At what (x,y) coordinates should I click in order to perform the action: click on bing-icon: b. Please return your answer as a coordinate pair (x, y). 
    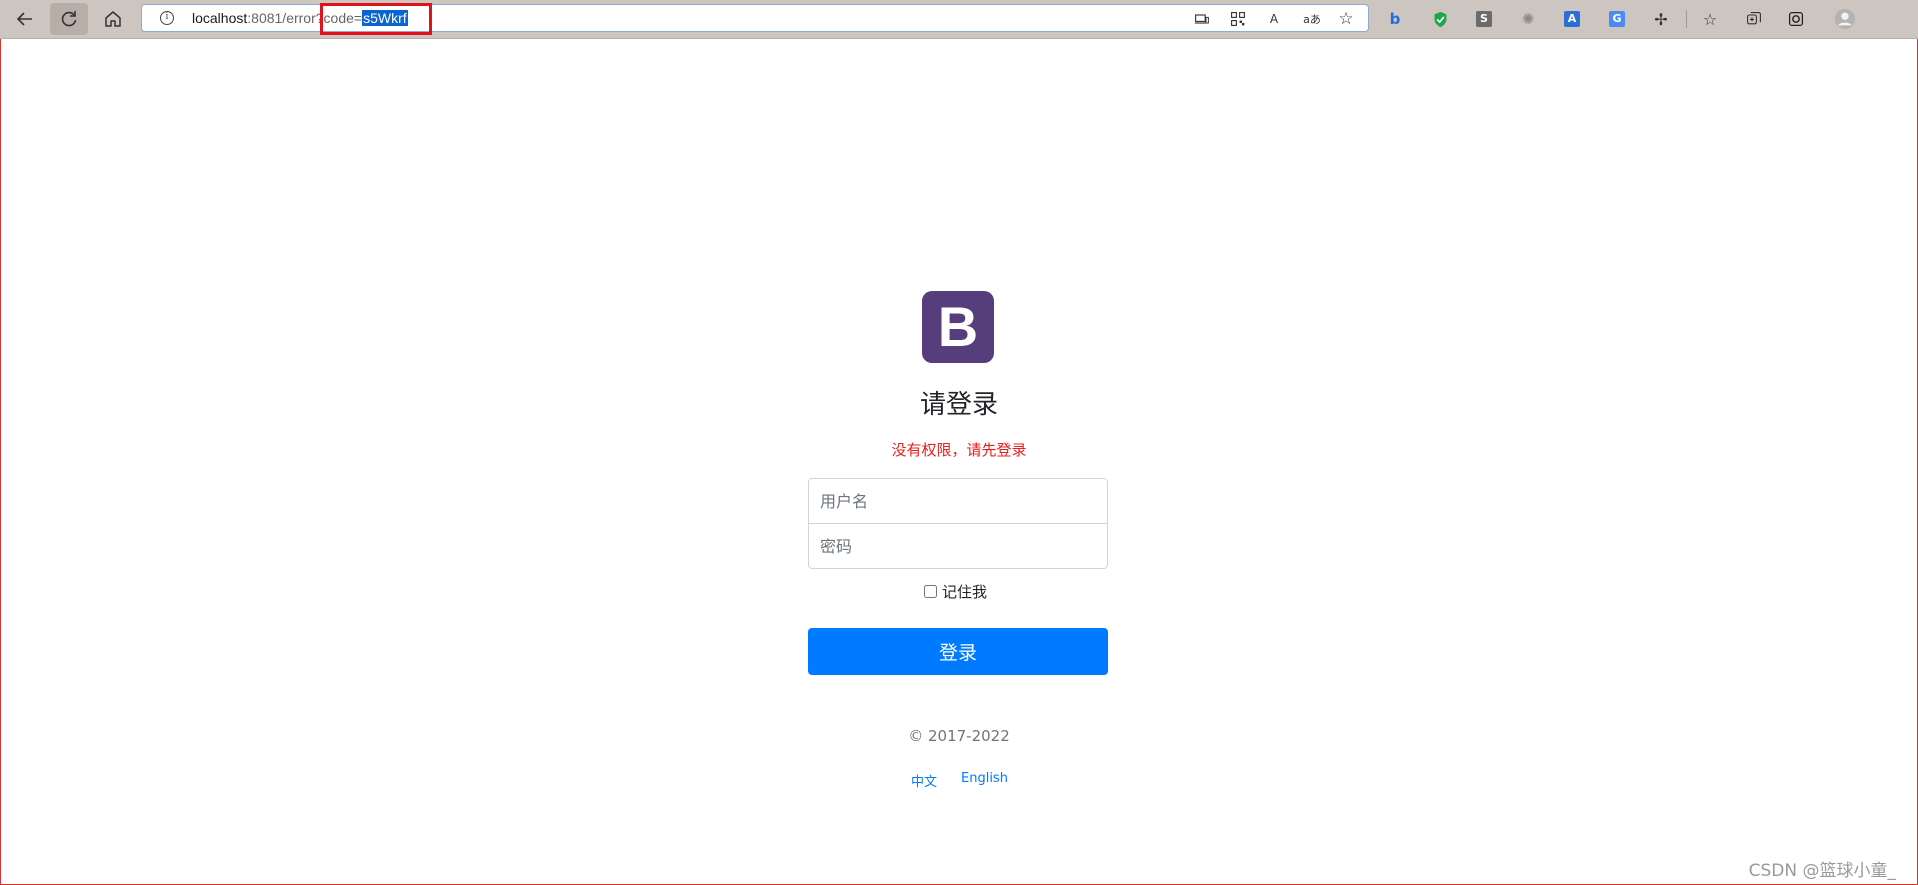
    Looking at the image, I should click on (1395, 19).